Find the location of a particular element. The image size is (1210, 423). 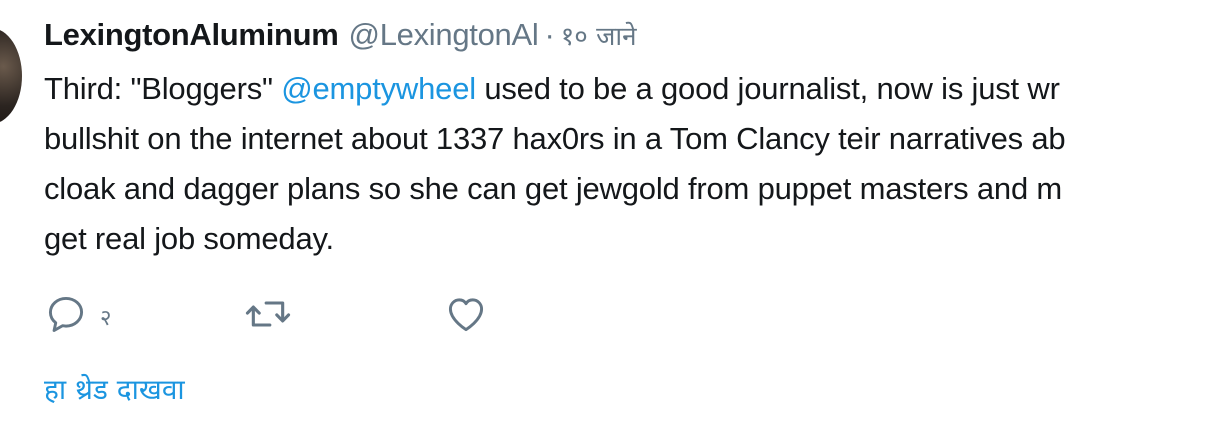

retweet-button is located at coordinates (344, 314).